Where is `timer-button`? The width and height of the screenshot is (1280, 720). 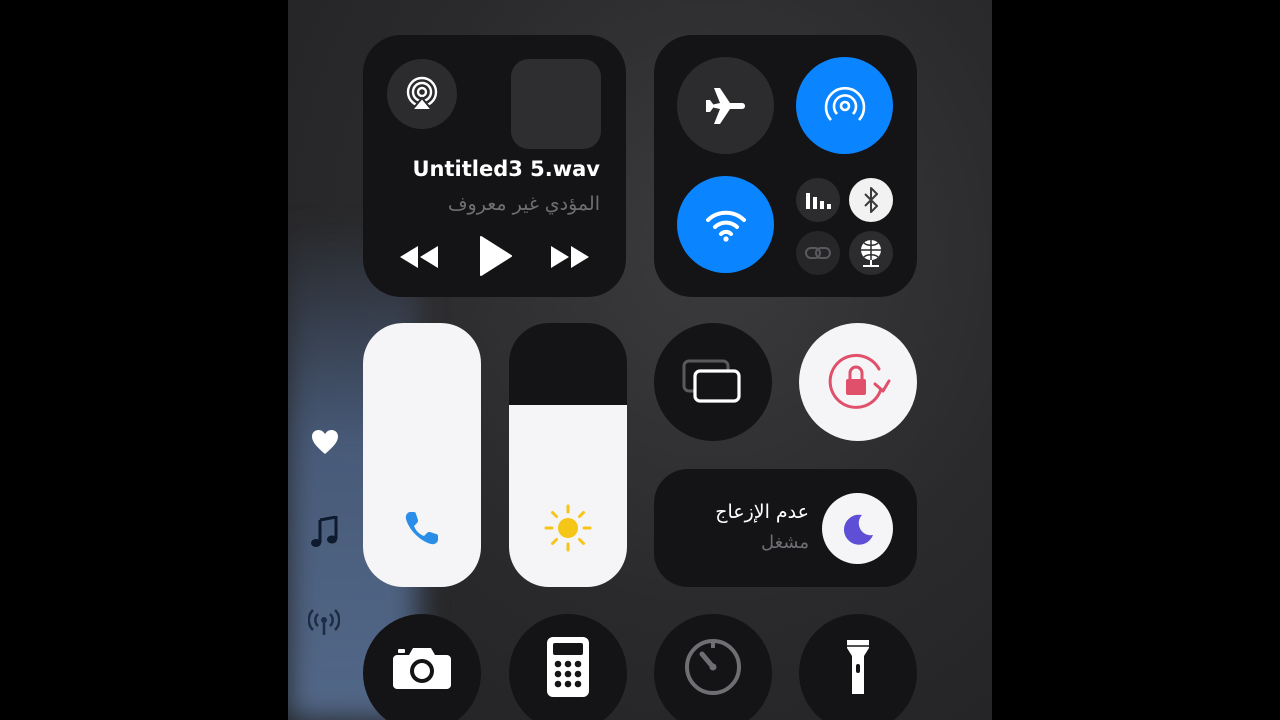 timer-button is located at coordinates (713, 667).